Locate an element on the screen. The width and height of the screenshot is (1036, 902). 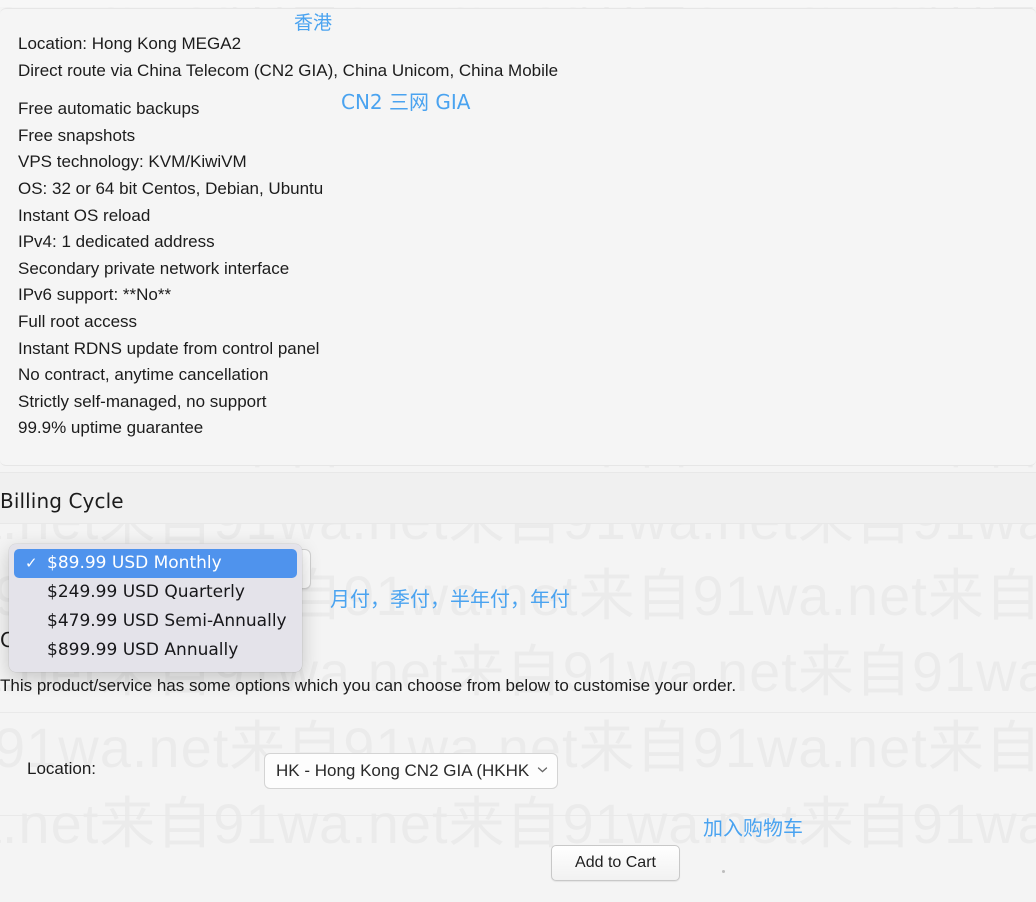
feature-item: OS: 32 or 64 bit Centos, Debian, Ubuntu is located at coordinates (171, 188).